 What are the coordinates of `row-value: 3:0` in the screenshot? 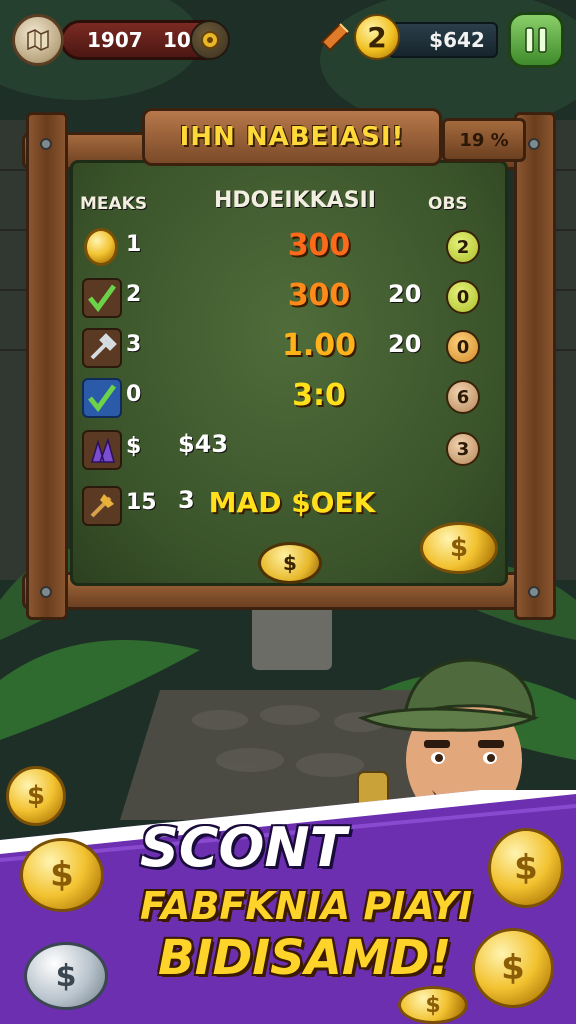 It's located at (319, 395).